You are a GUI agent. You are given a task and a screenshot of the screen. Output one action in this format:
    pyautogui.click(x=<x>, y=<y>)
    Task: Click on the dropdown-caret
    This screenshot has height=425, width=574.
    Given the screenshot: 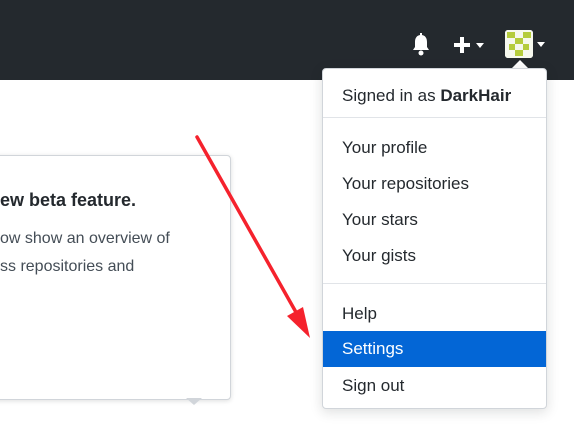 What is the action you would take?
    pyautogui.click(x=520, y=64)
    